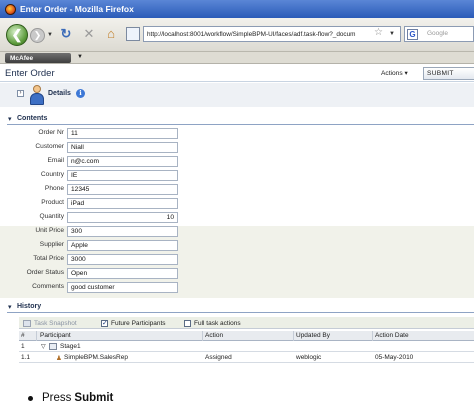 This screenshot has height=412, width=474. I want to click on table-row: 1 ▽ Stage1, so click(246, 347).